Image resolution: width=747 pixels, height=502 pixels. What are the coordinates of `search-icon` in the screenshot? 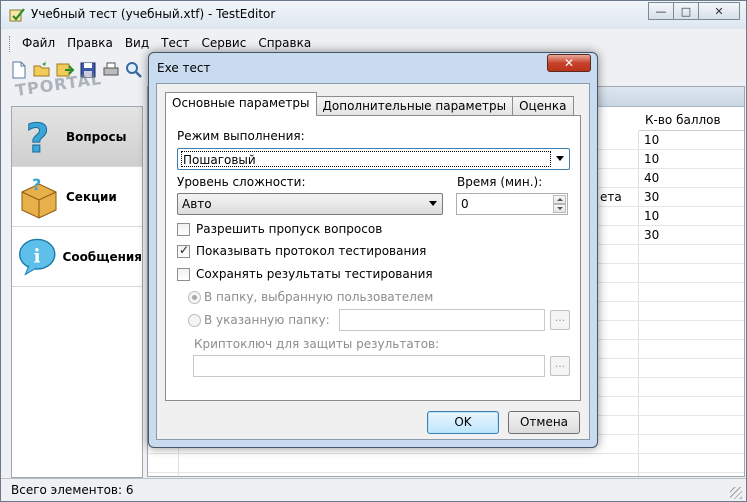 It's located at (134, 70).